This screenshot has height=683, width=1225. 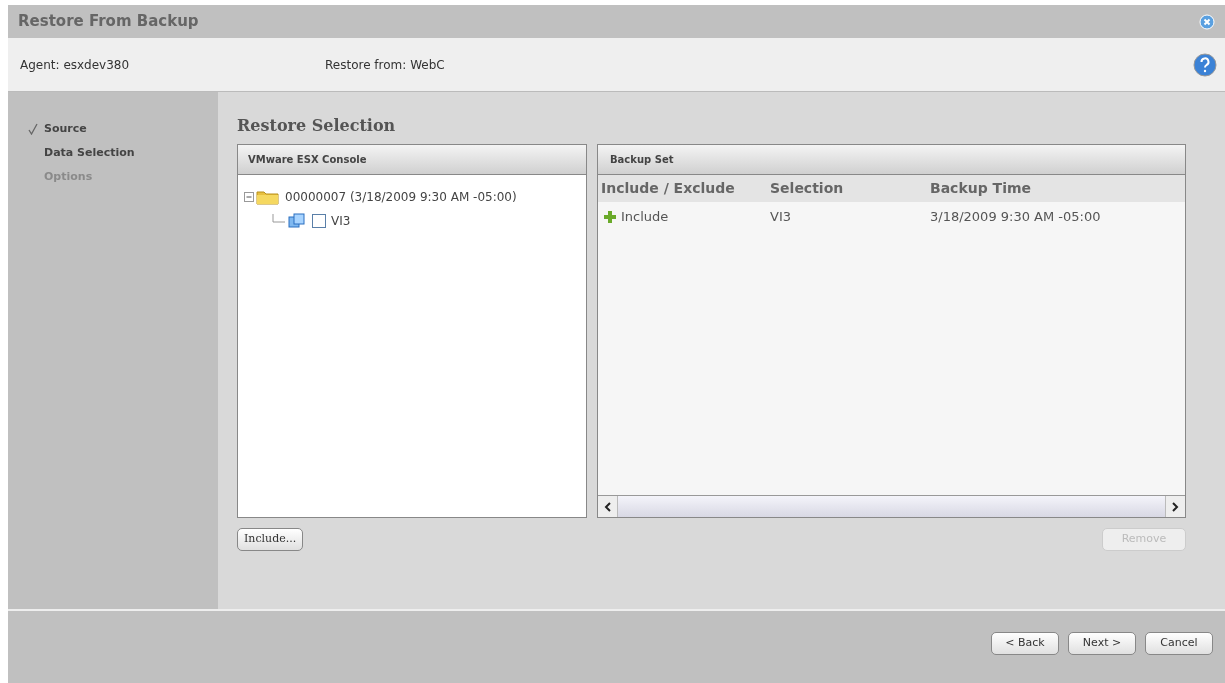 I want to click on step-label: Source, so click(x=65, y=129).